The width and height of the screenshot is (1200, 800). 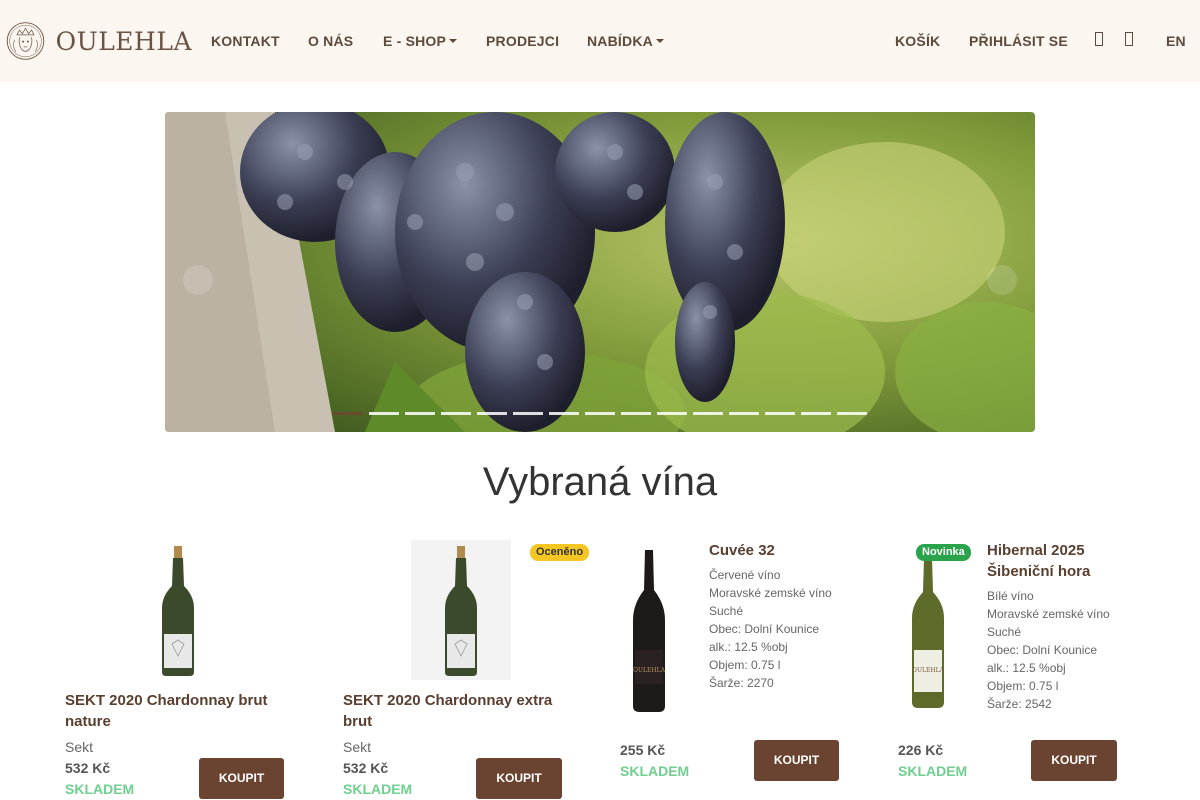 I want to click on cart-icon, so click(x=1130, y=39).